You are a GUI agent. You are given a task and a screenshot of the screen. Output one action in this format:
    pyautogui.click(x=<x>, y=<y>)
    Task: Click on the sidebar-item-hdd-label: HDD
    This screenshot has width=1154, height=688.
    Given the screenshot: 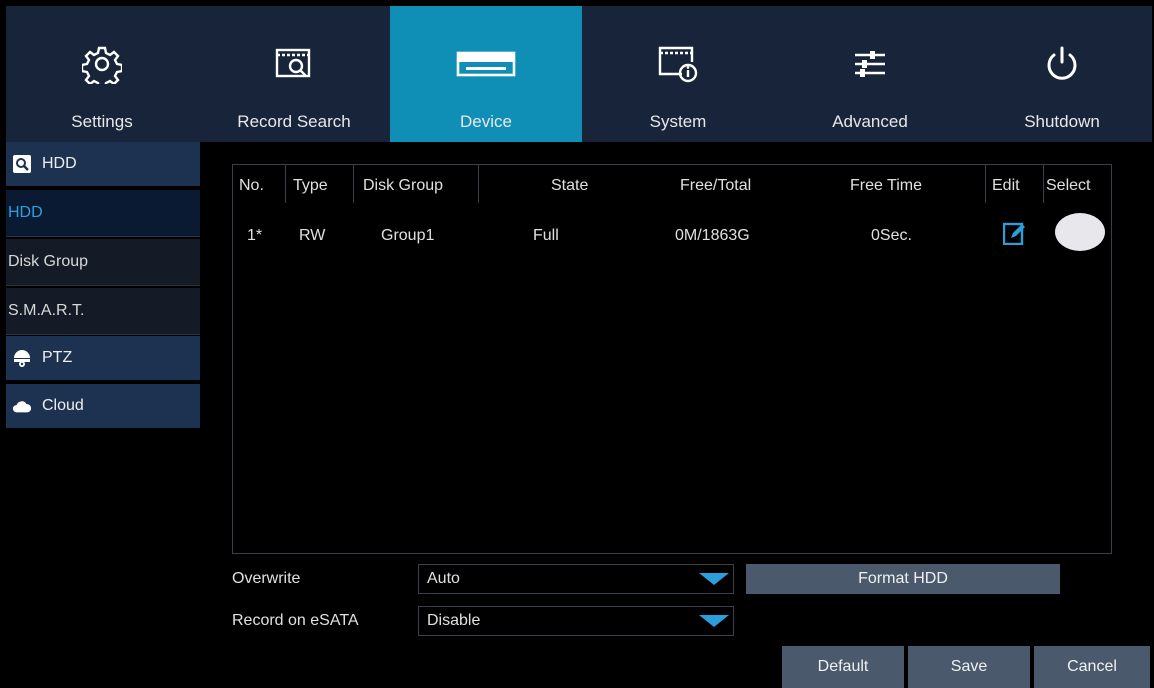 What is the action you would take?
    pyautogui.click(x=25, y=212)
    